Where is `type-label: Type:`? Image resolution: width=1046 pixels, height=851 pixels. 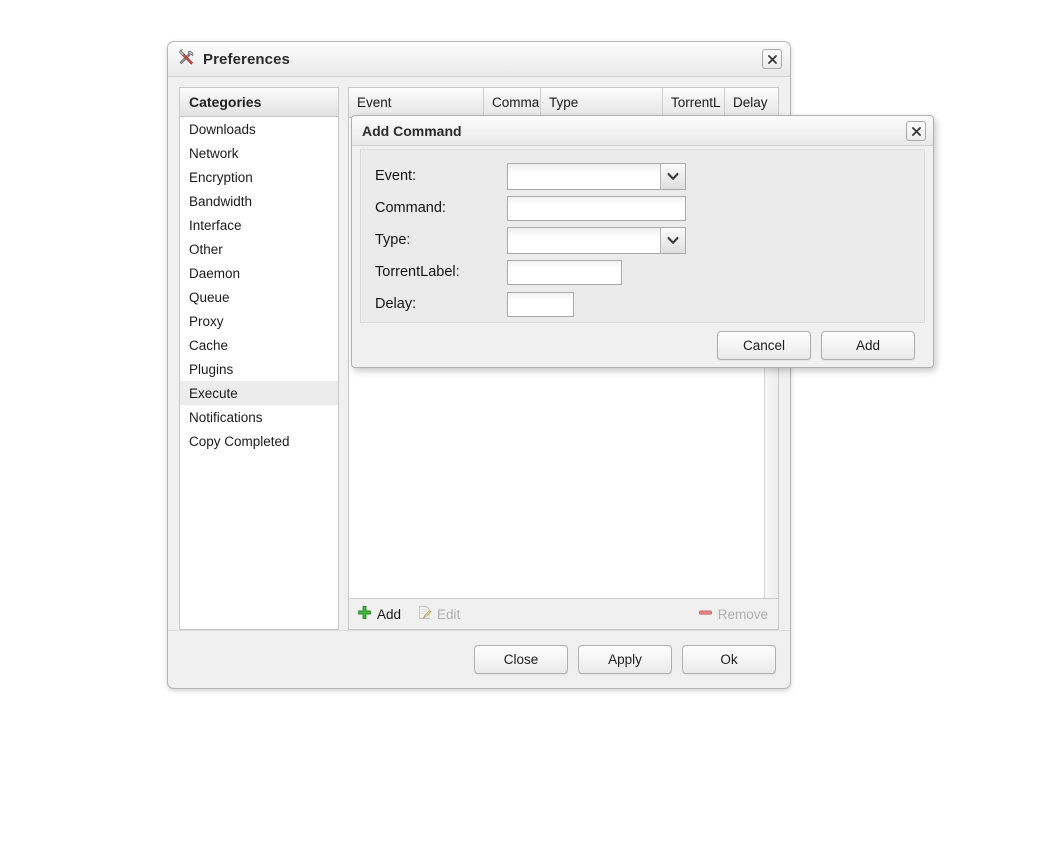
type-label: Type: is located at coordinates (393, 240).